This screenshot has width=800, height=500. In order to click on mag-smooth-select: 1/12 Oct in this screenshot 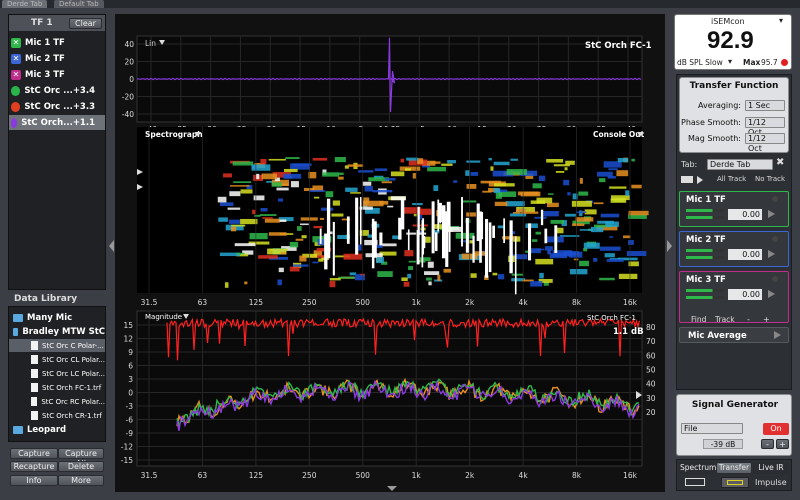, I will do `click(765, 143)`.